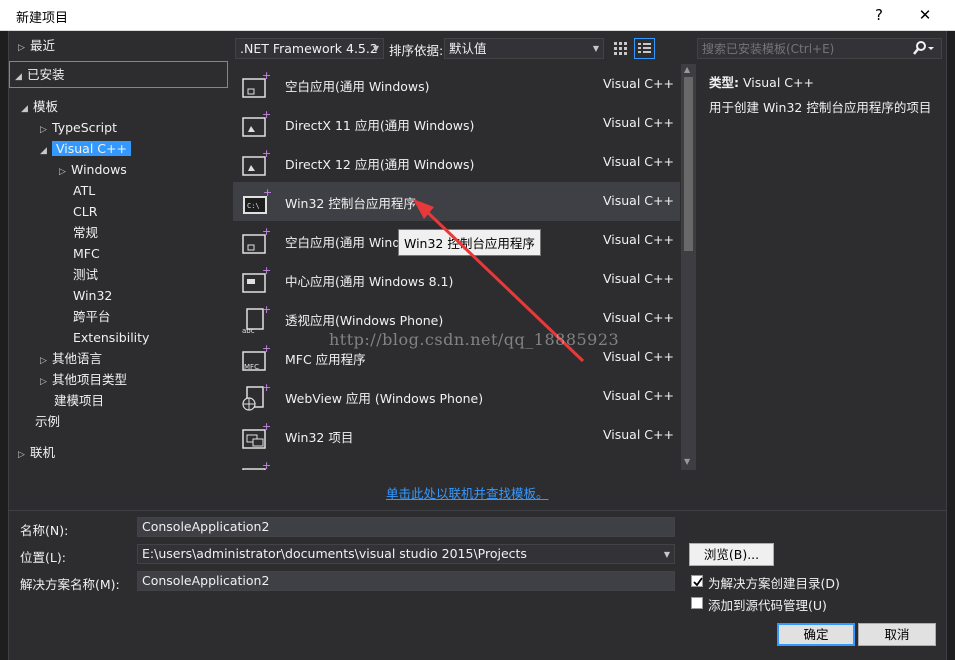  Describe the element at coordinates (253, 206) in the screenshot. I see `svg-text: C:\` at that location.